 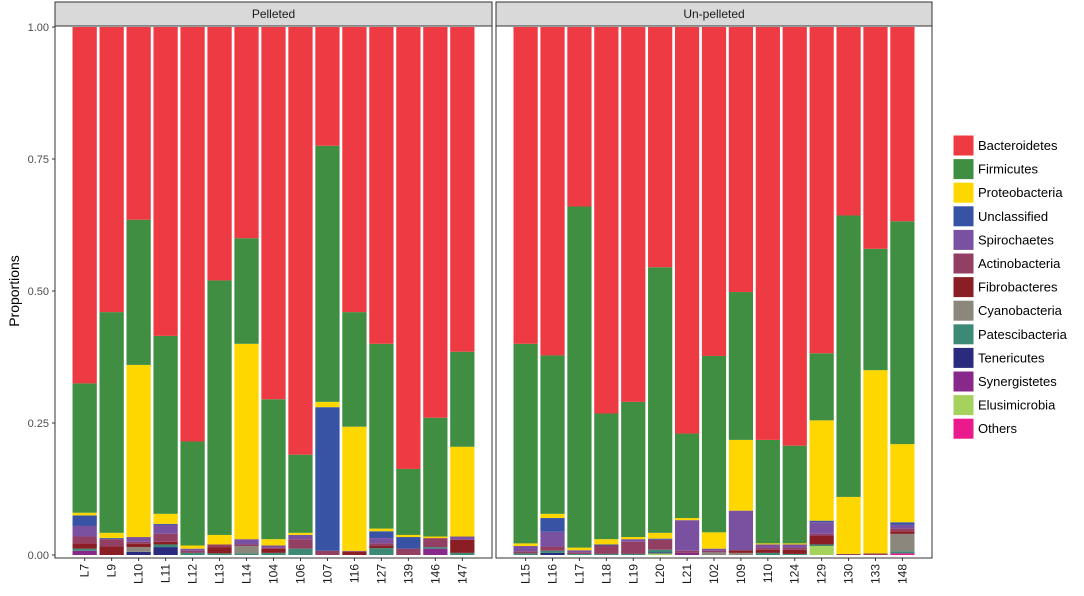 I want to click on bar-L12, so click(x=192, y=291).